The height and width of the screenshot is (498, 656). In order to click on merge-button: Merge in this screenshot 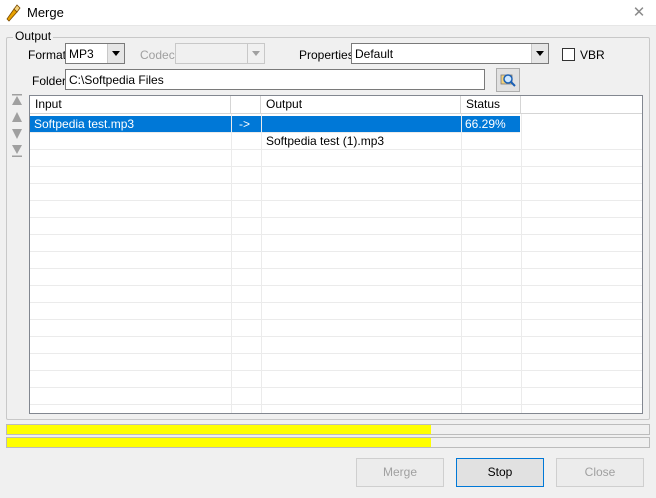, I will do `click(400, 472)`.